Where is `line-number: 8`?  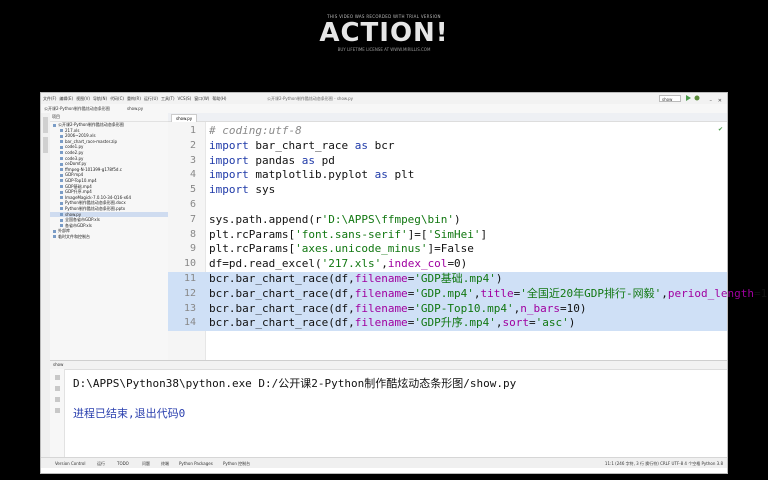
line-number: 8 is located at coordinates (192, 234).